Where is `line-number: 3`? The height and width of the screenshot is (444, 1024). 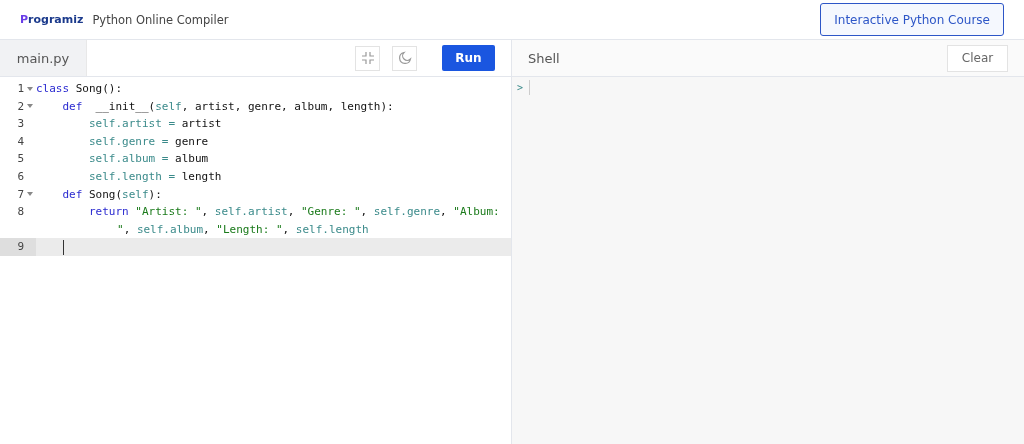 line-number: 3 is located at coordinates (20, 124).